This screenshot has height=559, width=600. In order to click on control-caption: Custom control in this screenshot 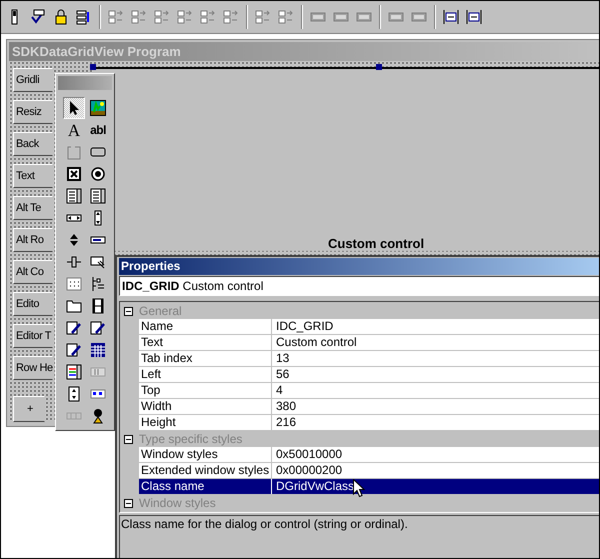, I will do `click(376, 243)`.